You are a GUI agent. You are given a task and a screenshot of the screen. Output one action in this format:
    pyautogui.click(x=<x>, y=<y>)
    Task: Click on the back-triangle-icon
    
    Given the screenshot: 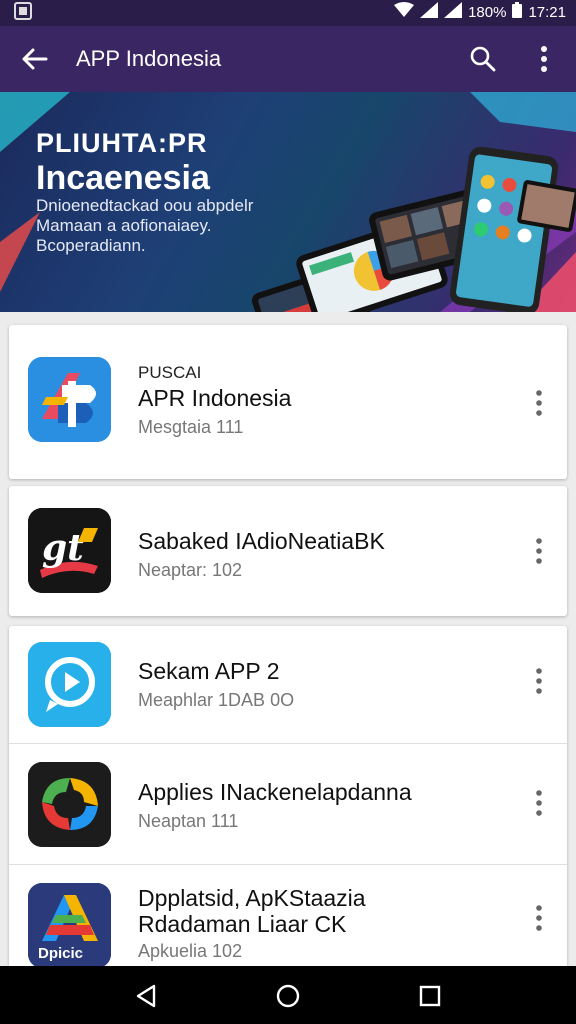 What is the action you would take?
    pyautogui.click(x=146, y=996)
    